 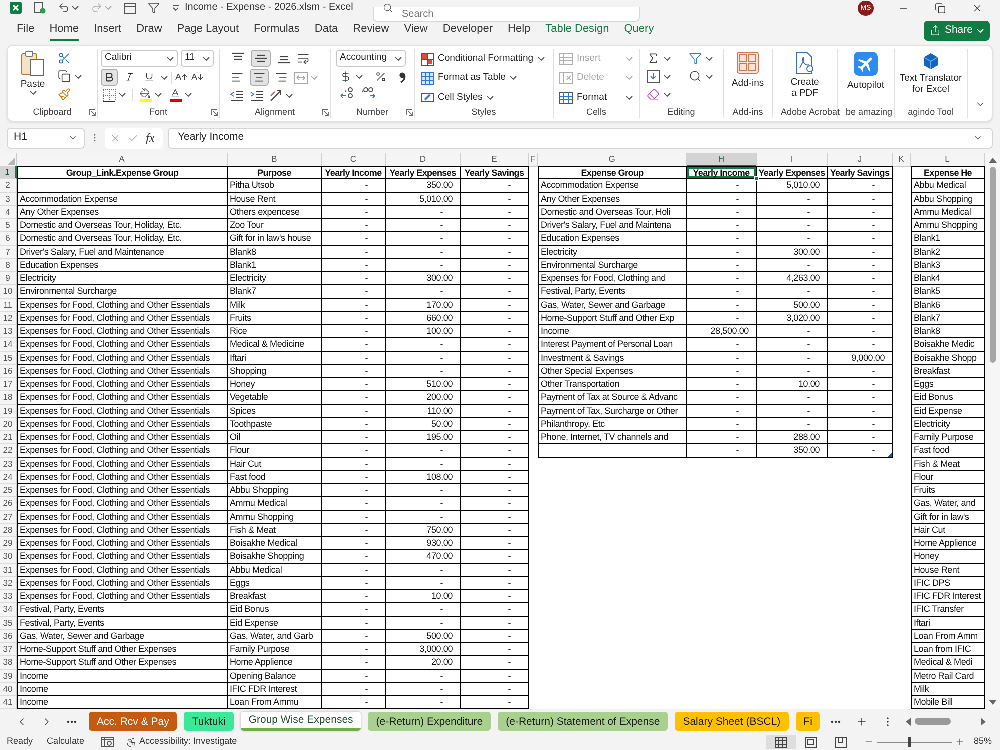 What do you see at coordinates (8, 663) in the screenshot?
I see `row-header: 38` at bounding box center [8, 663].